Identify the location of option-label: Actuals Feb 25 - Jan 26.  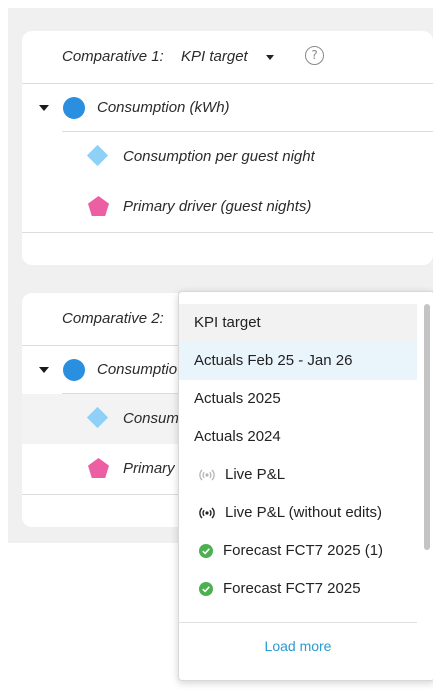
(273, 360).